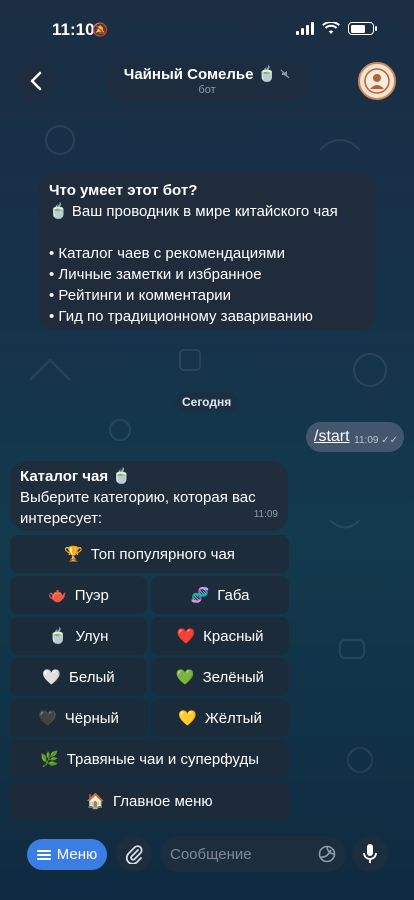 This screenshot has height=900, width=414. Describe the element at coordinates (140, 295) in the screenshot. I see `info-bullet: • Рейтинги и комментарии` at that location.